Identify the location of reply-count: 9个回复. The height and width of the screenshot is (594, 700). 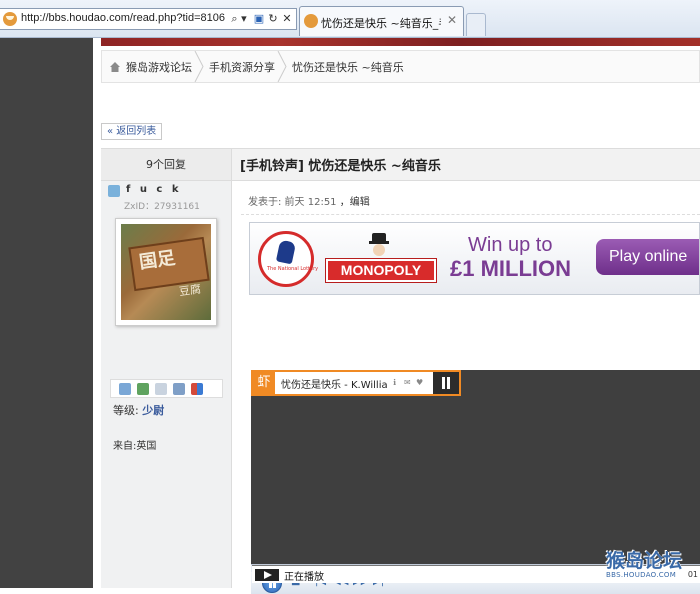
(166, 164).